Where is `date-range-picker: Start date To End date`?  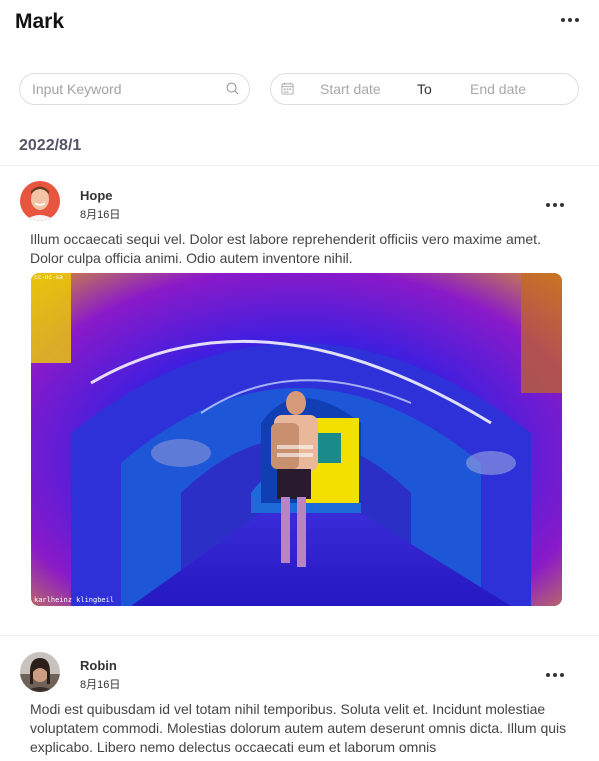 date-range-picker: Start date To End date is located at coordinates (424, 89).